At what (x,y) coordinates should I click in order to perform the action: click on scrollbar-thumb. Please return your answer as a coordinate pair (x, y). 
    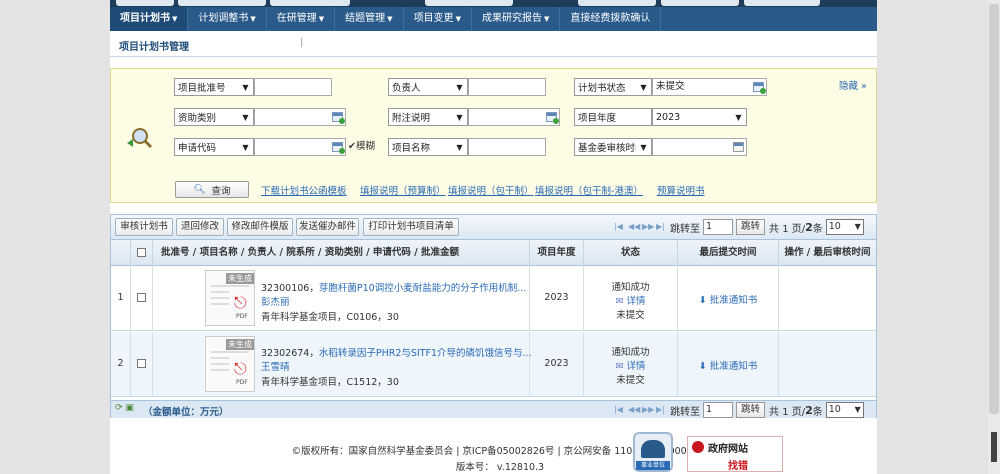
    Looking at the image, I should click on (994, 209).